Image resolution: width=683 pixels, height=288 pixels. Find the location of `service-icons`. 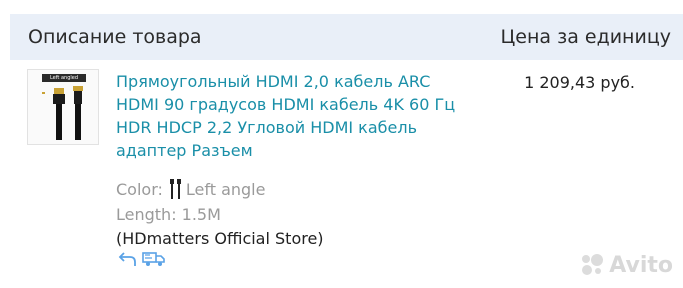

service-icons is located at coordinates (142, 261).